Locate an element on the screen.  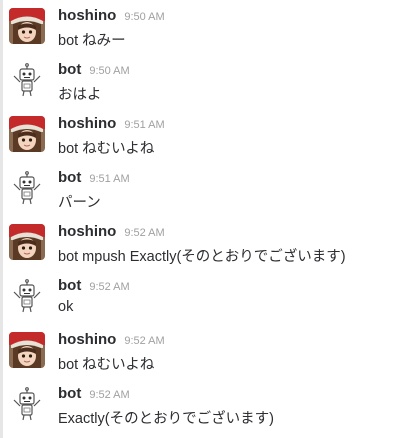
message-bot: bot 9:52 AM Exactly(そのとおりでございます) is located at coordinates (200, 405).